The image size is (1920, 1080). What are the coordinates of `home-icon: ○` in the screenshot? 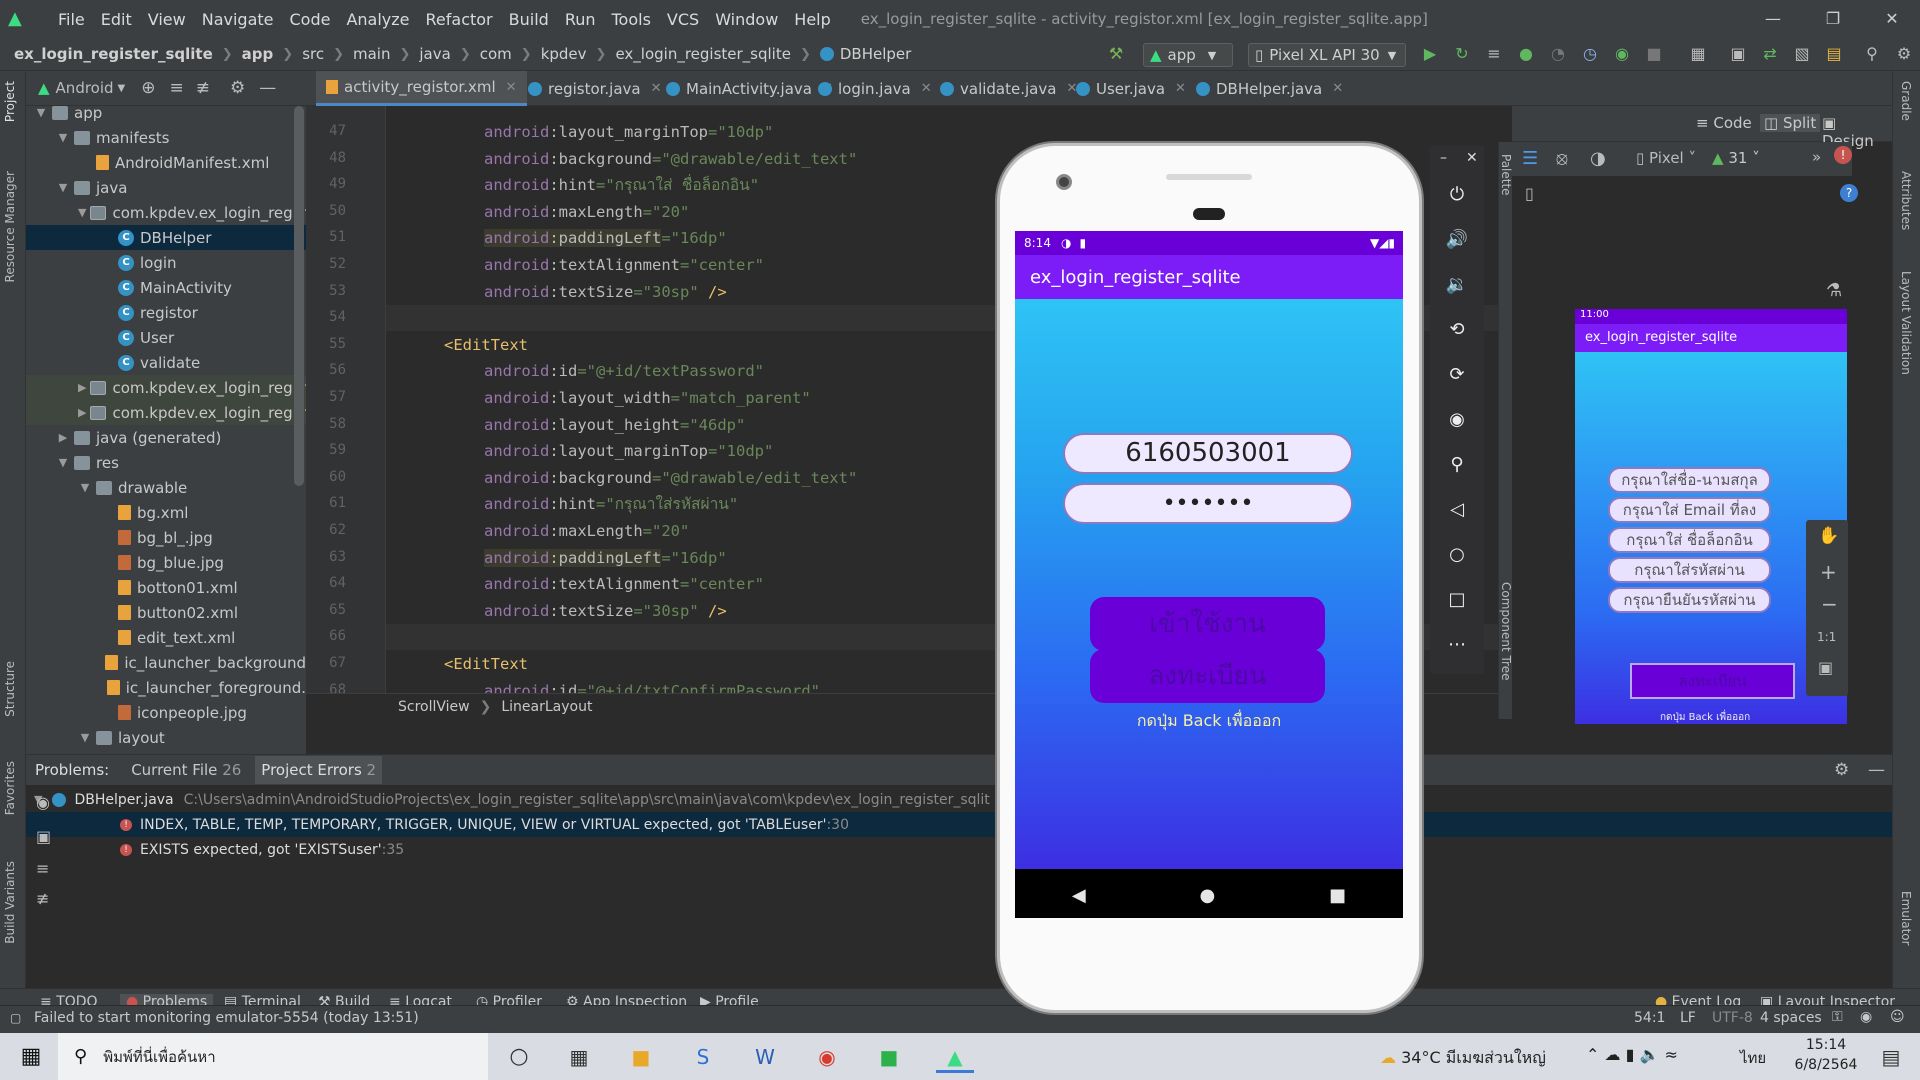 It's located at (1457, 555).